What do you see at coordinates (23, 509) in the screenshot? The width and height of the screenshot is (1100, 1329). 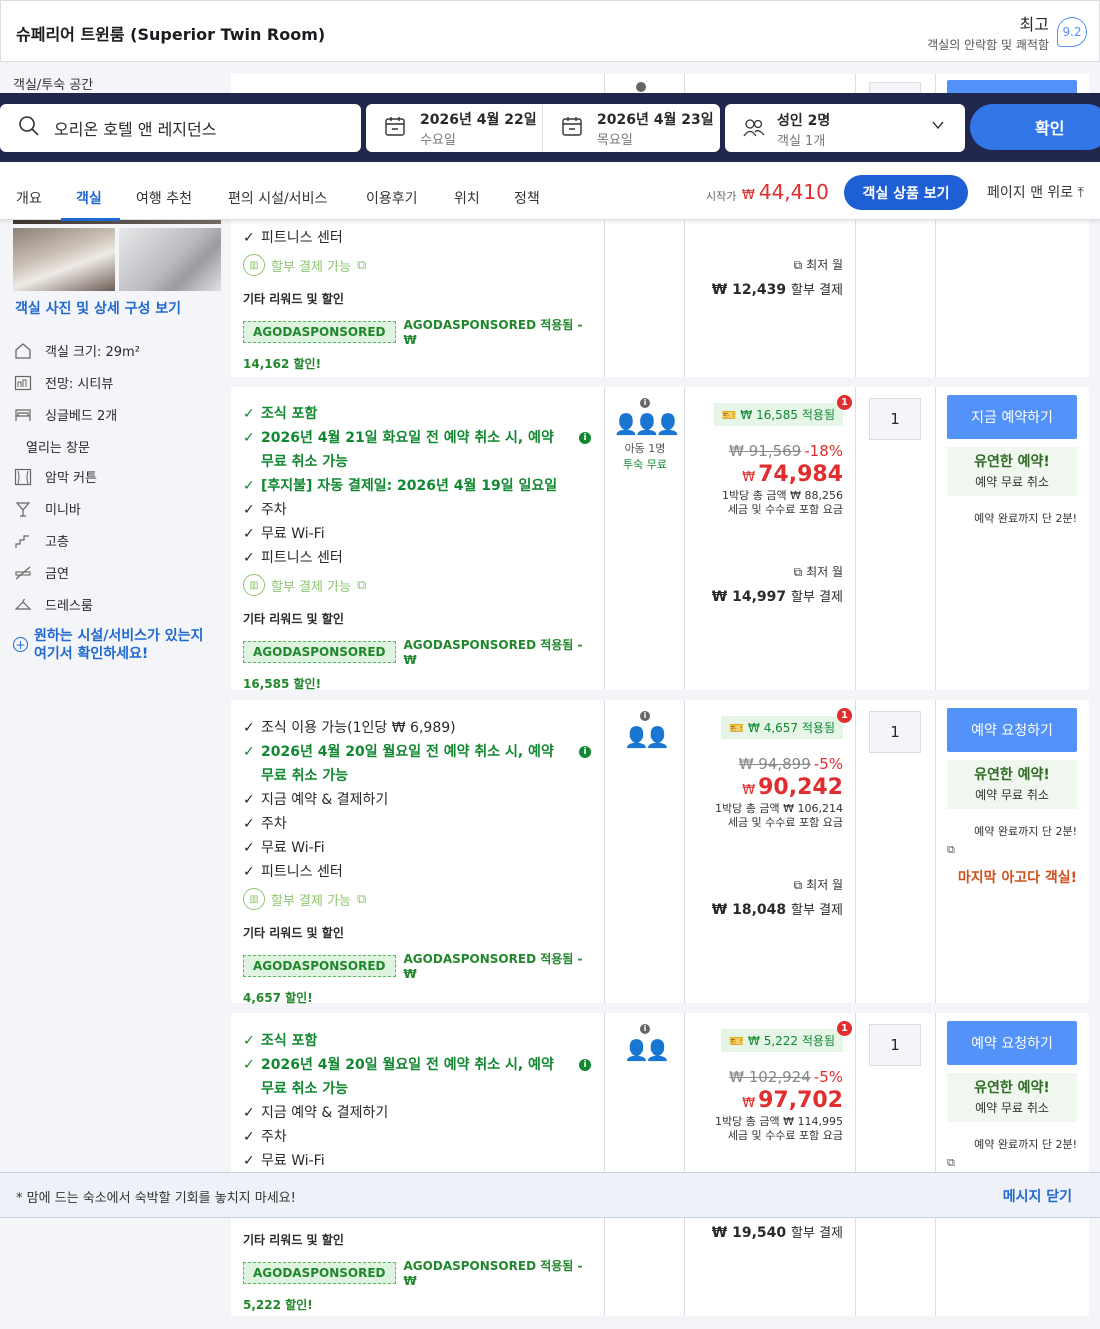 I see `minibar-icon` at bounding box center [23, 509].